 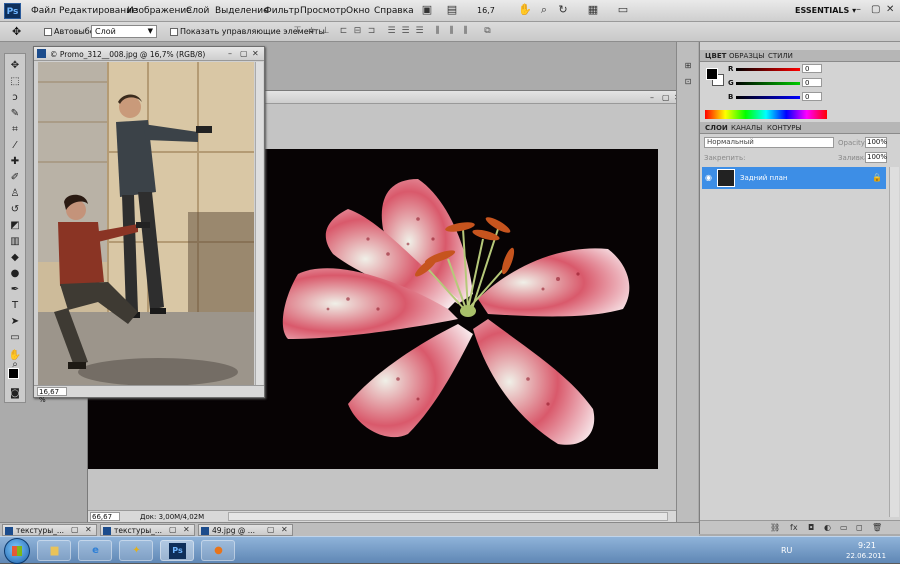 What do you see at coordinates (357, 31) in the screenshot?
I see `align-hcenter-icon: ⊟` at bounding box center [357, 31].